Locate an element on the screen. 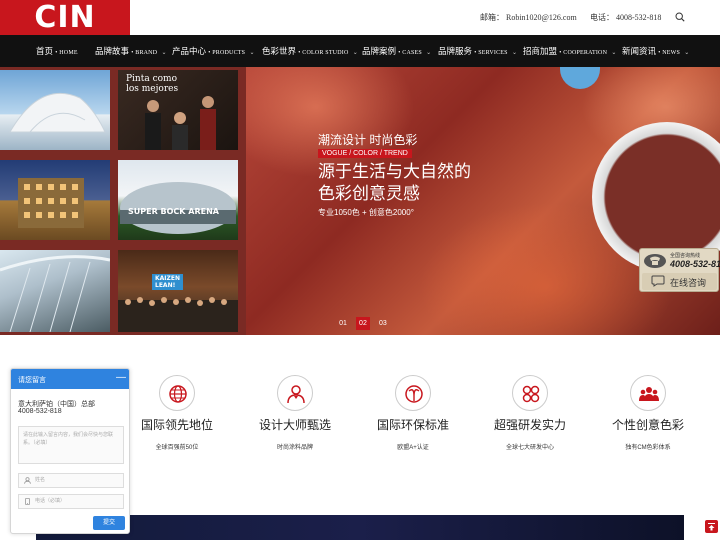 This screenshot has height=540, width=720. feature-title: 个性创意色彩 is located at coordinates (647, 425).